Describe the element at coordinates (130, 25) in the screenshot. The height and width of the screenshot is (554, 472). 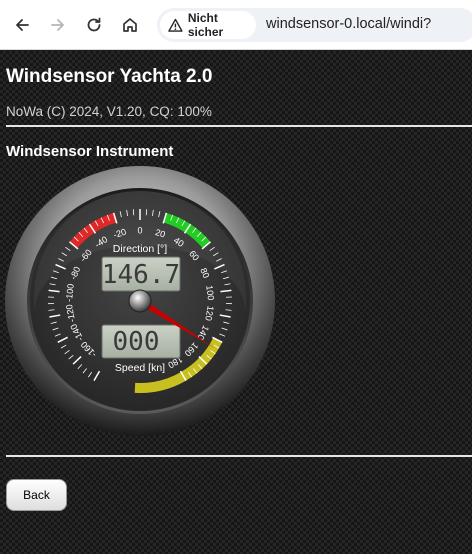
I see `home-icon` at that location.